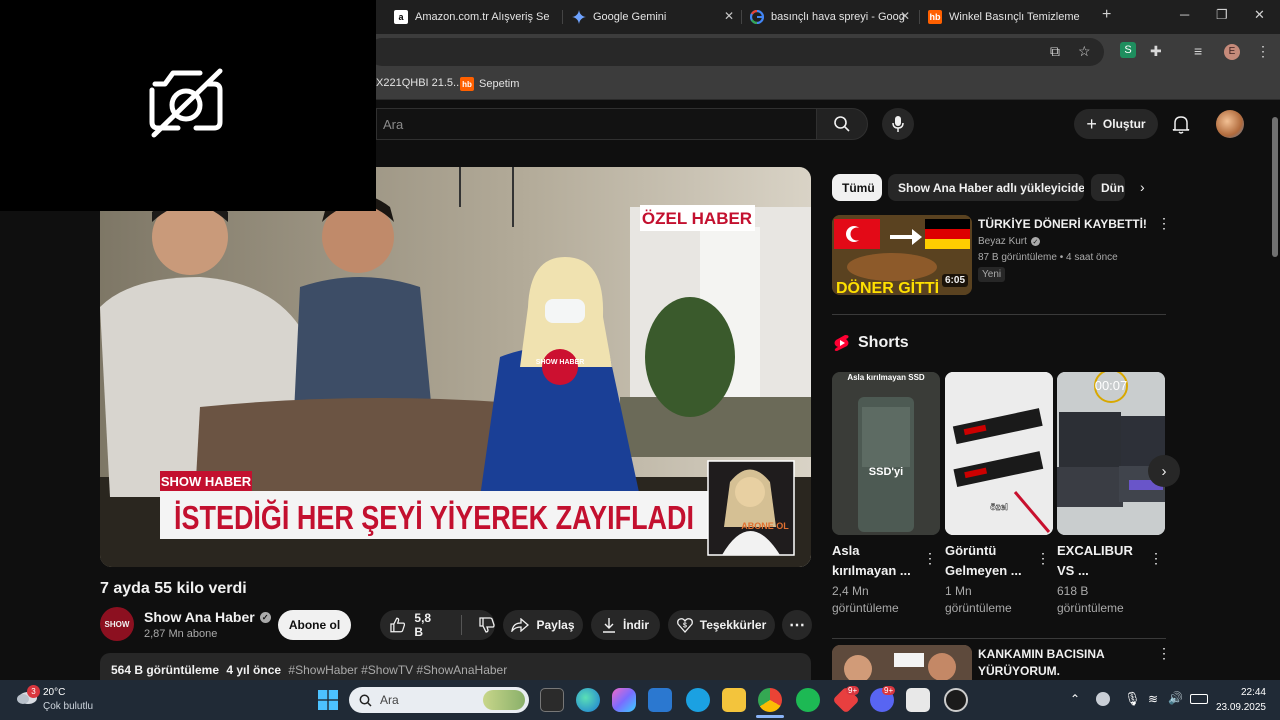  I want to click on thumbs-down-icon, so click(487, 625).